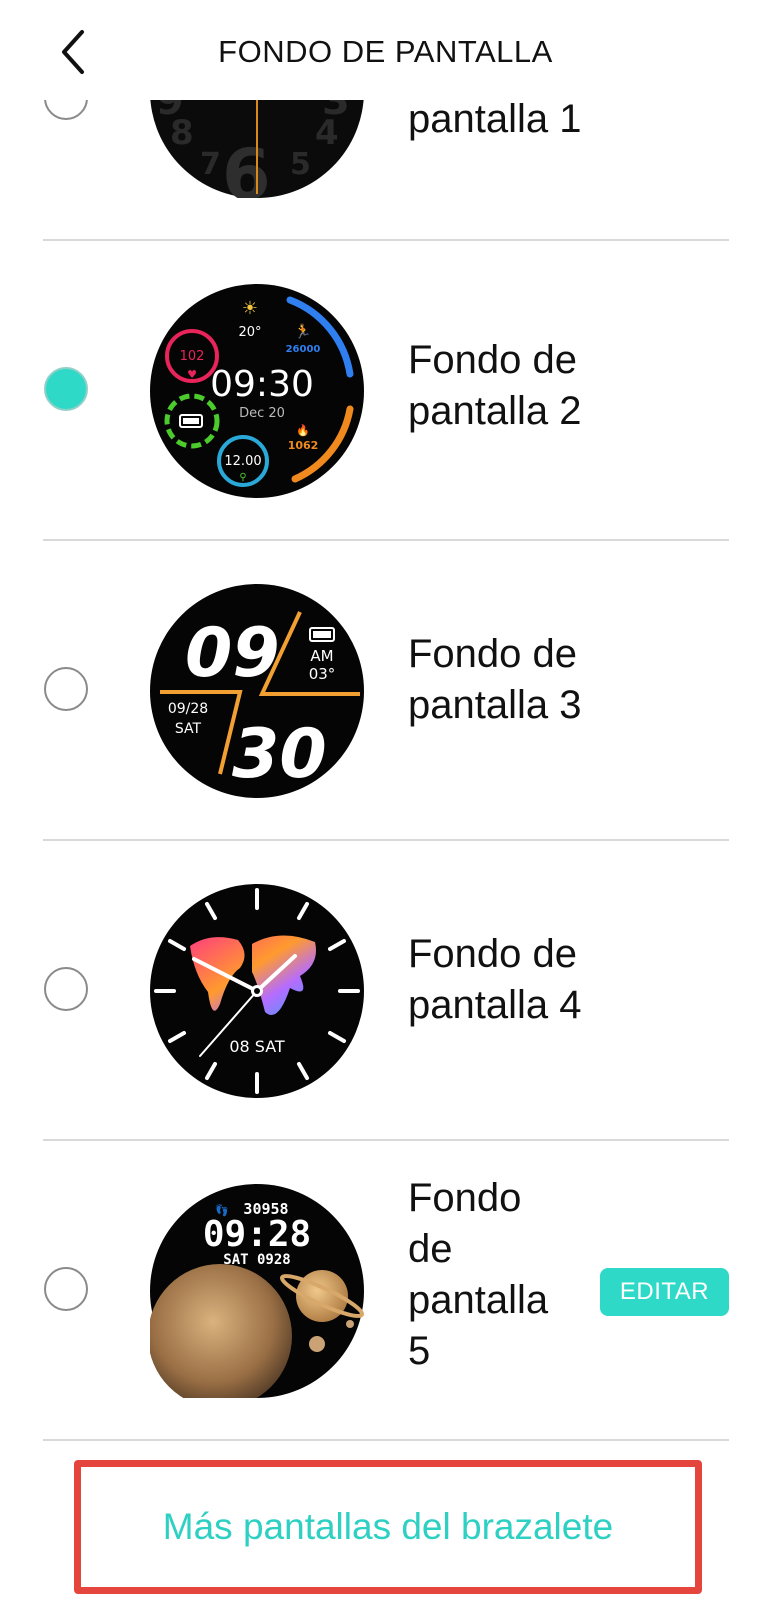  Describe the element at coordinates (279, 754) in the screenshot. I see `minute-value: 30` at that location.